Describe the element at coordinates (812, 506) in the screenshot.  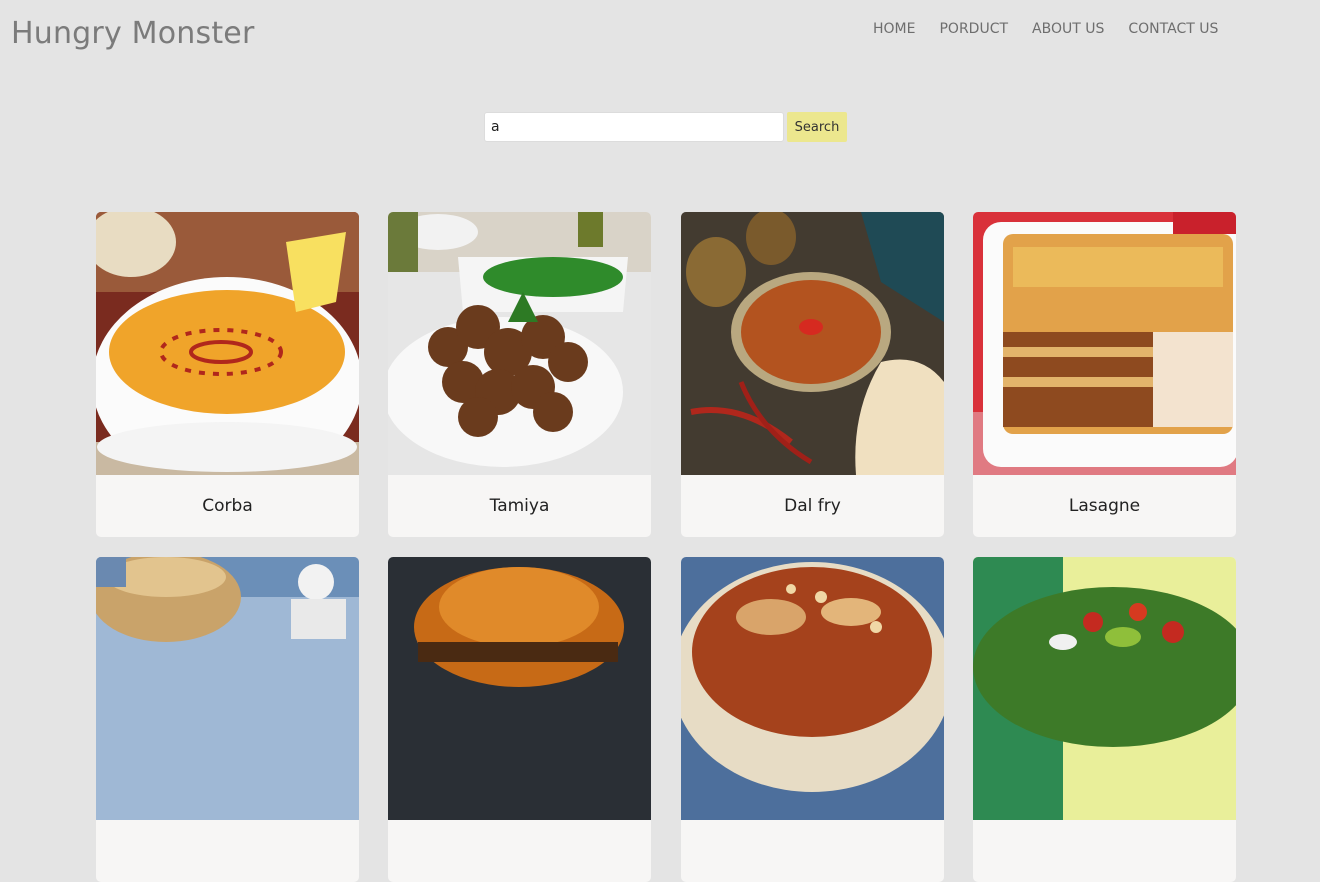
I see `meal-name: Dal fry` at that location.